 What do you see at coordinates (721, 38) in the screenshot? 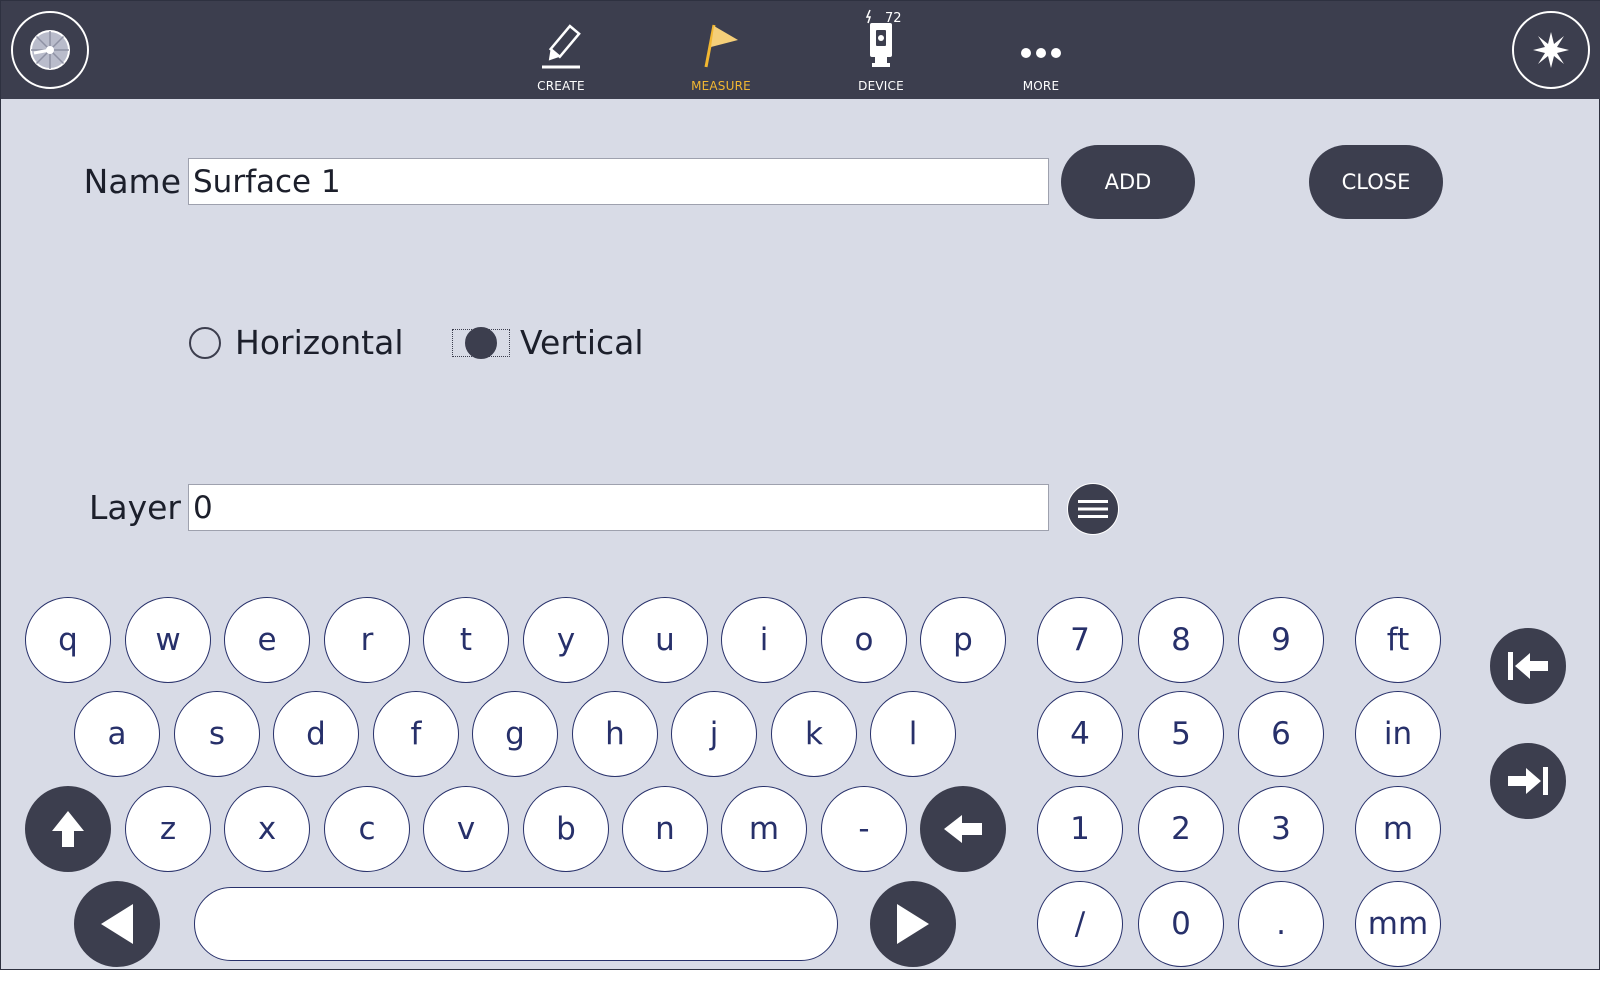
I see `flag-icon` at bounding box center [721, 38].